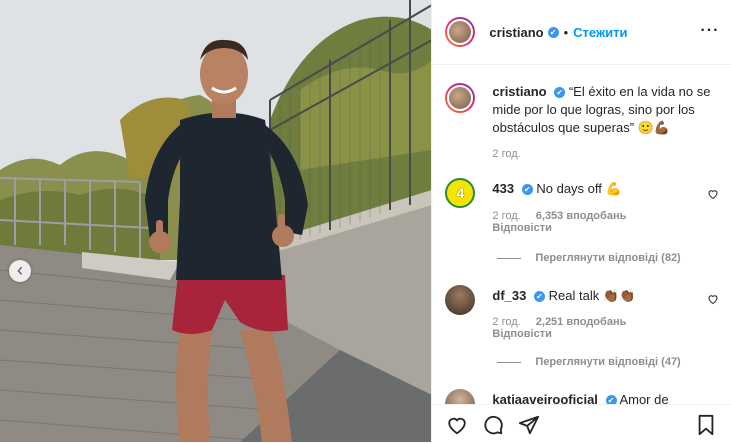 The width and height of the screenshot is (731, 443). I want to click on commenter-avatar: 4, so click(460, 193).